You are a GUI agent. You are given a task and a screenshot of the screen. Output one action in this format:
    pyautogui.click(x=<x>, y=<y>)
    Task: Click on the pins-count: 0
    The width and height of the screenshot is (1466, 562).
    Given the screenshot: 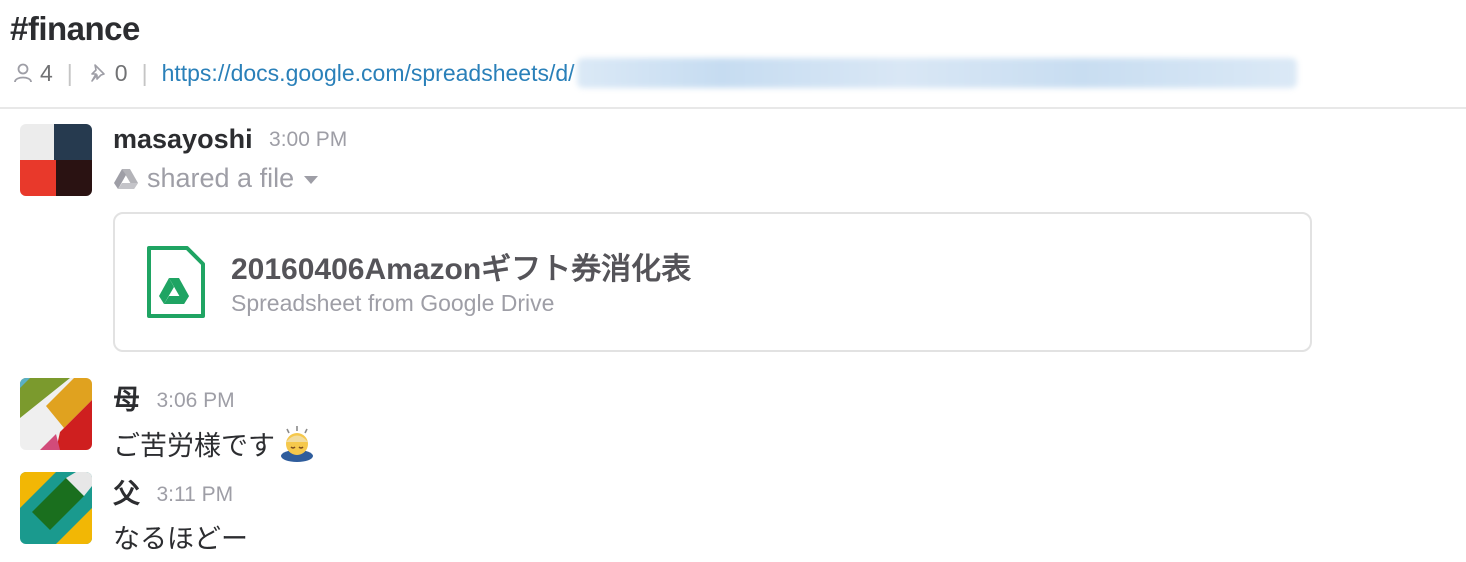 What is the action you would take?
    pyautogui.click(x=121, y=72)
    